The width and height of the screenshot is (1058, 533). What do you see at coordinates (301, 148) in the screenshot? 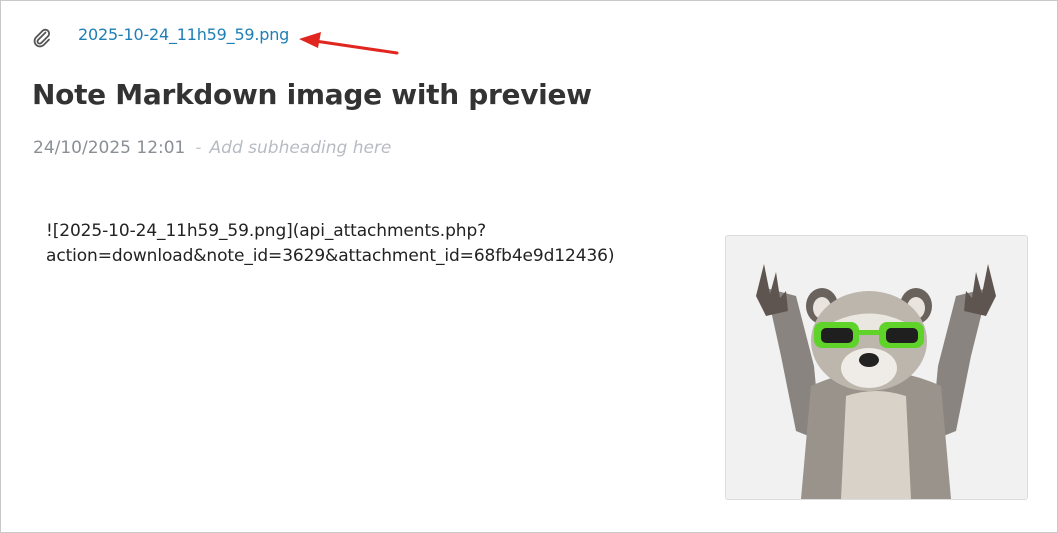
I see `subheading-input: Add subheading here` at bounding box center [301, 148].